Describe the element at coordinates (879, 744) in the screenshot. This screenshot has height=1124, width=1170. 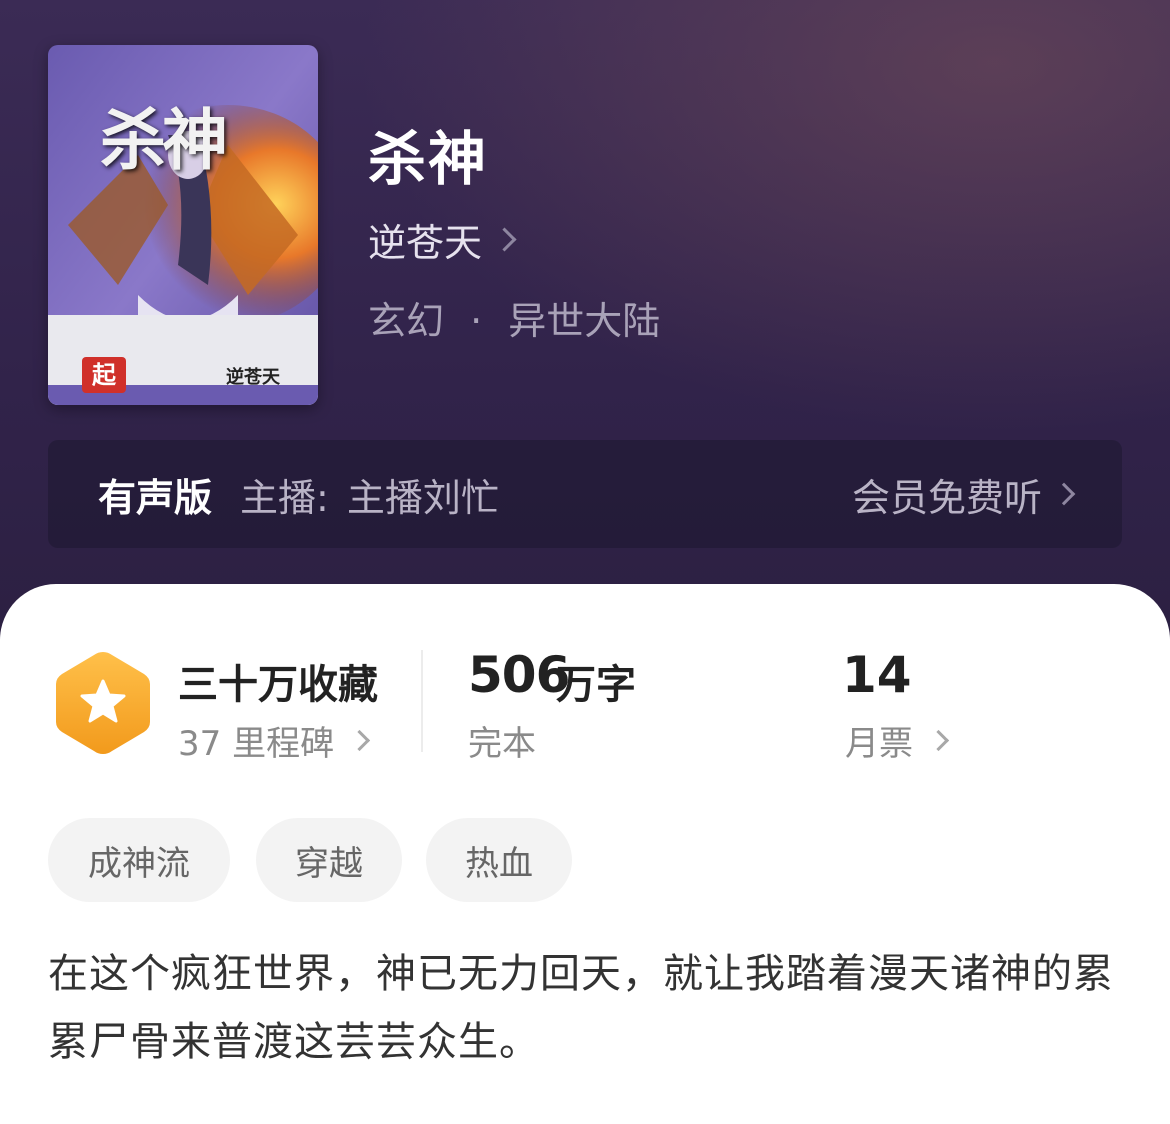
I see `monthly-ticket-label: 月票` at that location.